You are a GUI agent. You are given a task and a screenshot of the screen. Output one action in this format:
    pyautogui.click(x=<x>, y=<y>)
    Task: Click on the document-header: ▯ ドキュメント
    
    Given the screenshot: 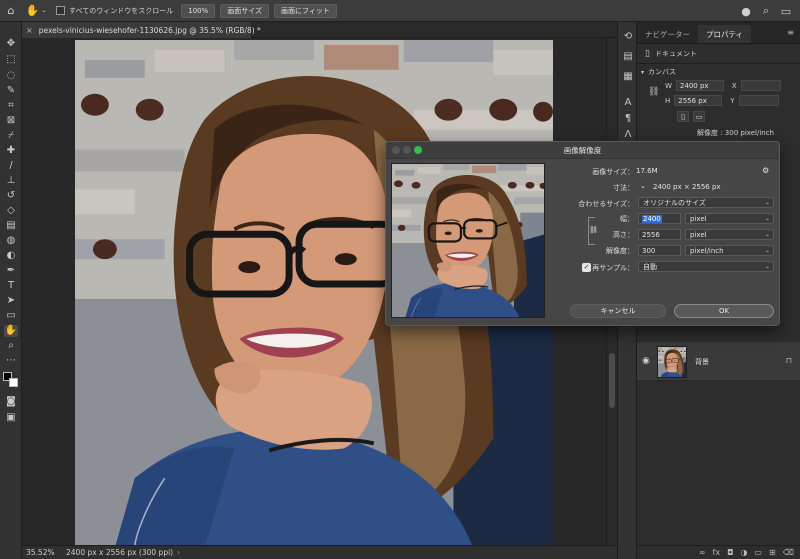 What is the action you would take?
    pyautogui.click(x=671, y=54)
    